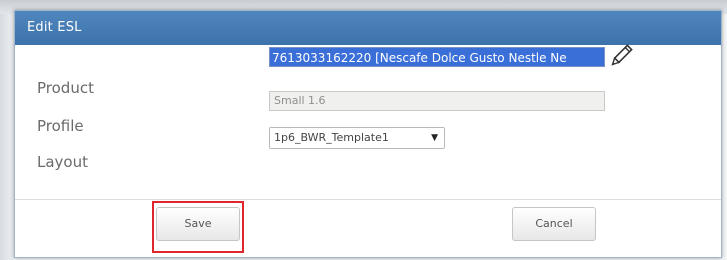 This screenshot has width=727, height=260. I want to click on profile-label: Profile, so click(60, 126).